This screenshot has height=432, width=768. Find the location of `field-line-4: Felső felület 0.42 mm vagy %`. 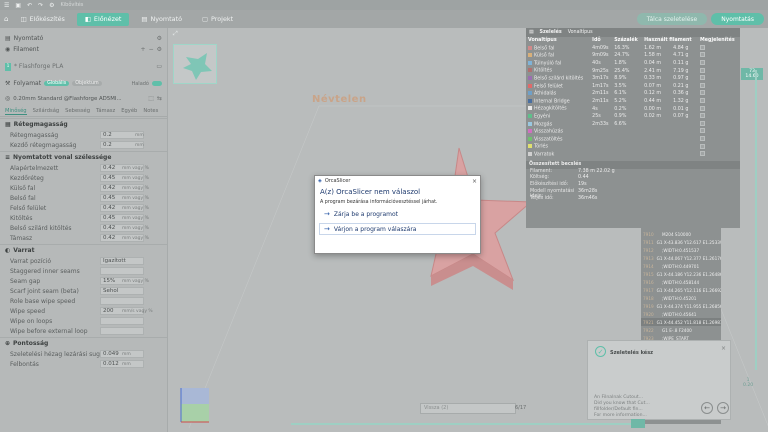

field-line-4: Felső felület 0.42 mm vagy % is located at coordinates (83, 208).